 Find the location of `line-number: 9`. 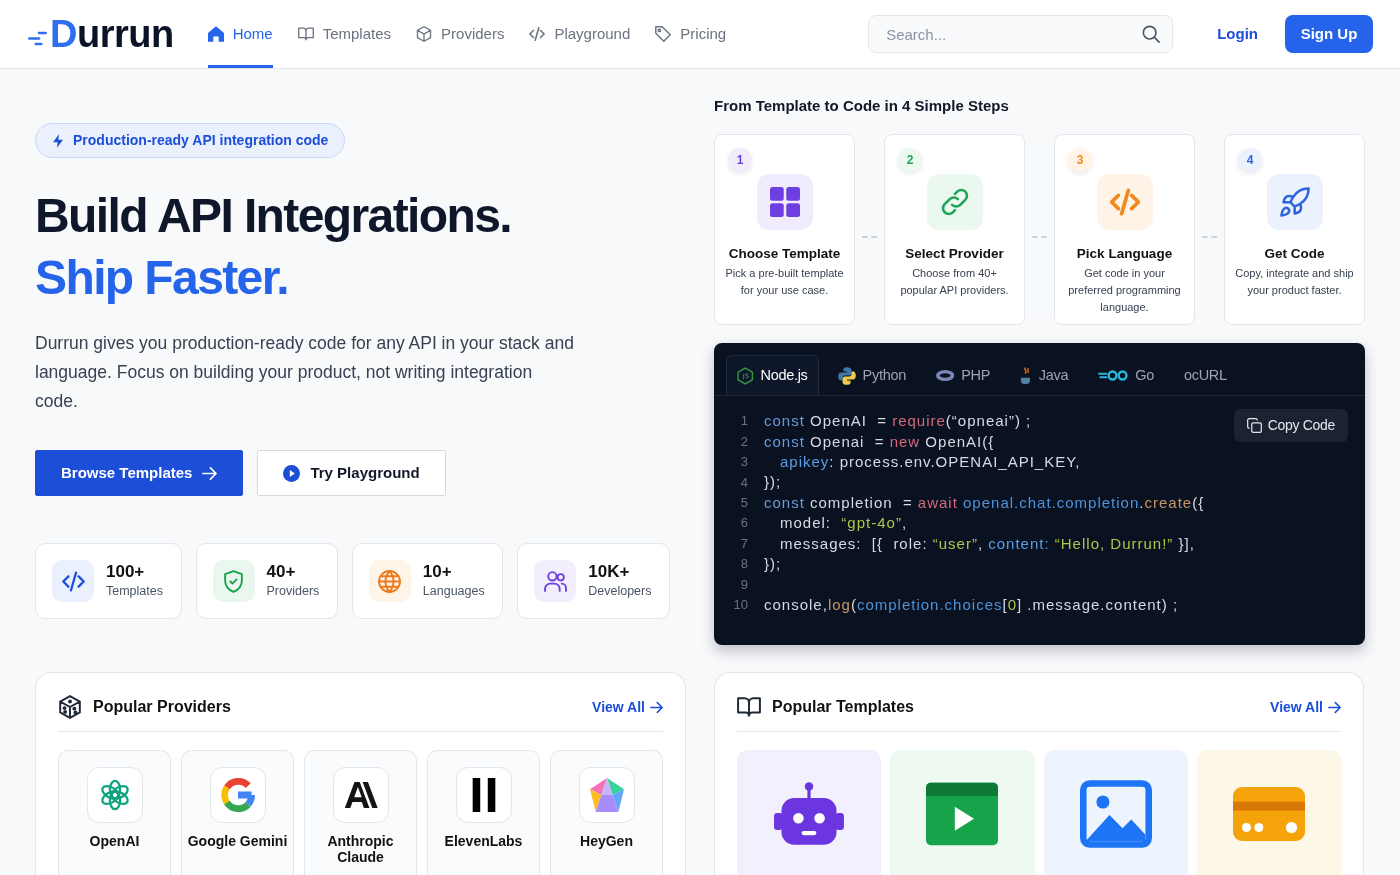

line-number: 9 is located at coordinates (743, 584).